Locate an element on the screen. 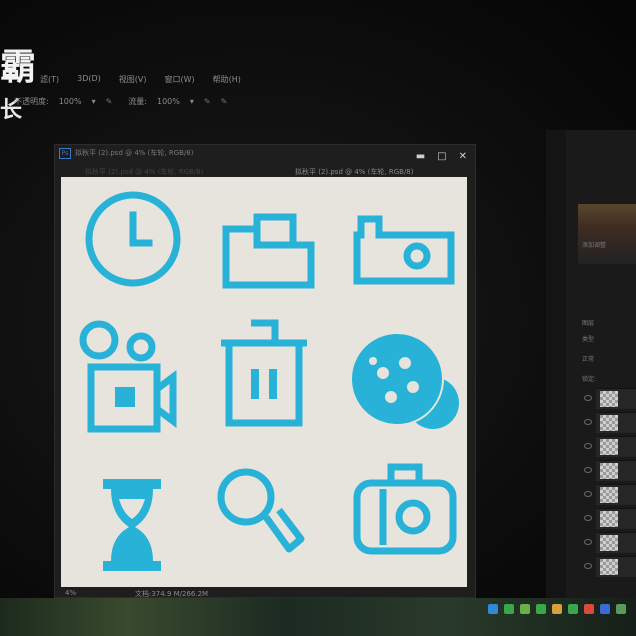 The image size is (636, 636). trash-icon is located at coordinates (264, 373).